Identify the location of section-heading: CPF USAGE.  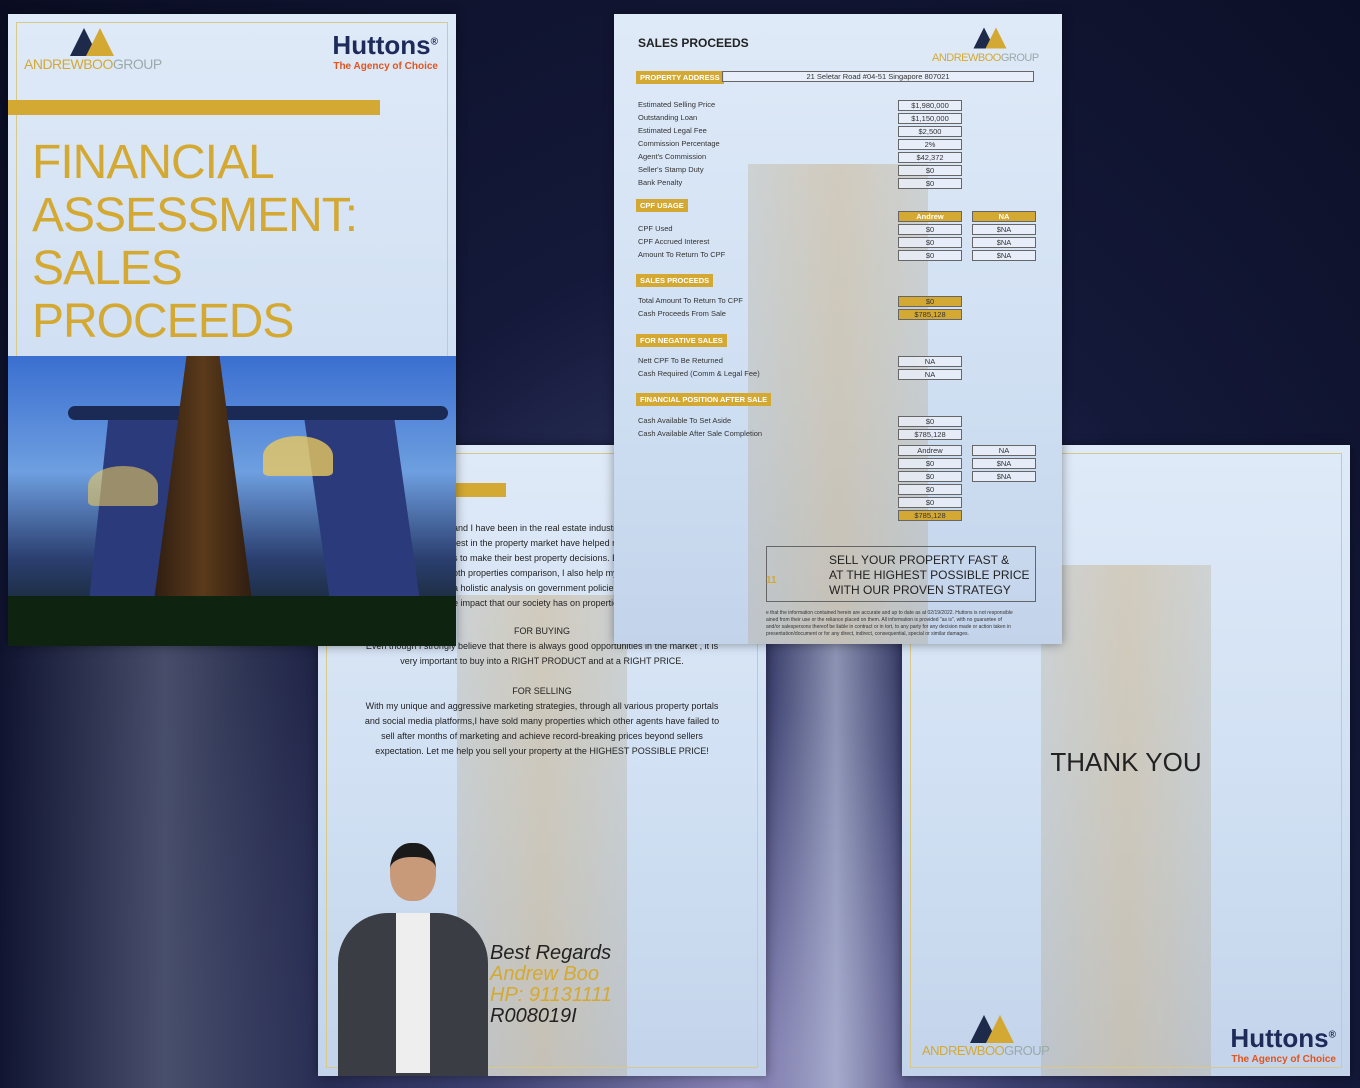
(662, 205).